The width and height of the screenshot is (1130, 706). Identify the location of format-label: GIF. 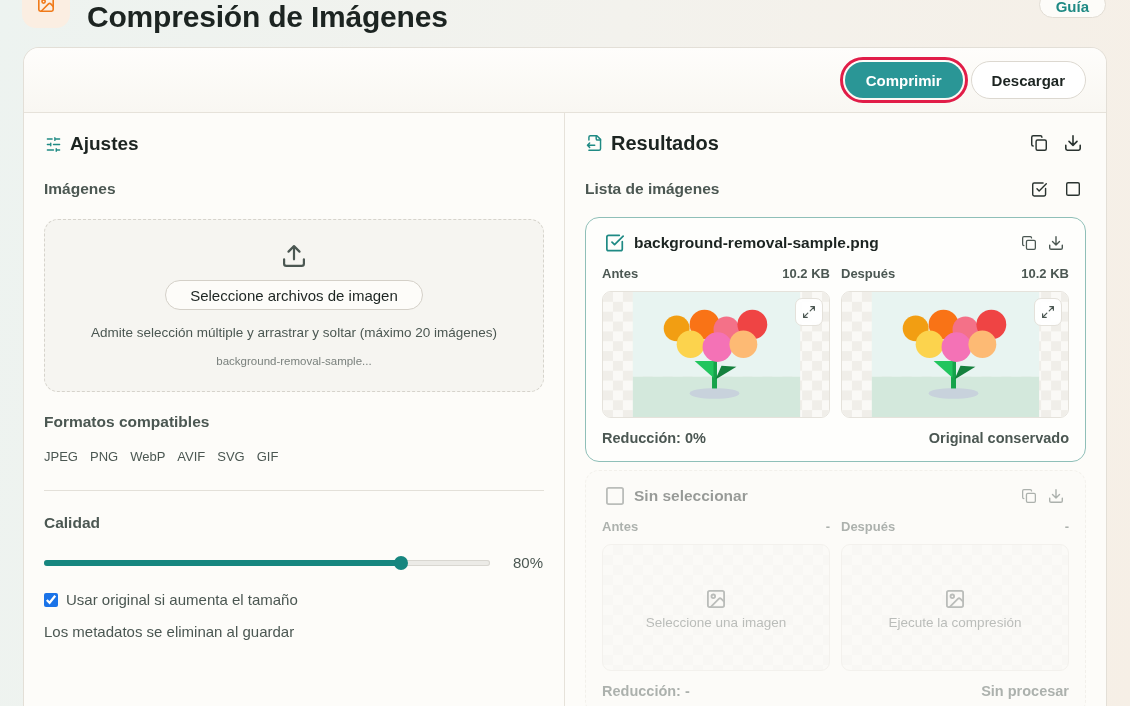
(267, 457).